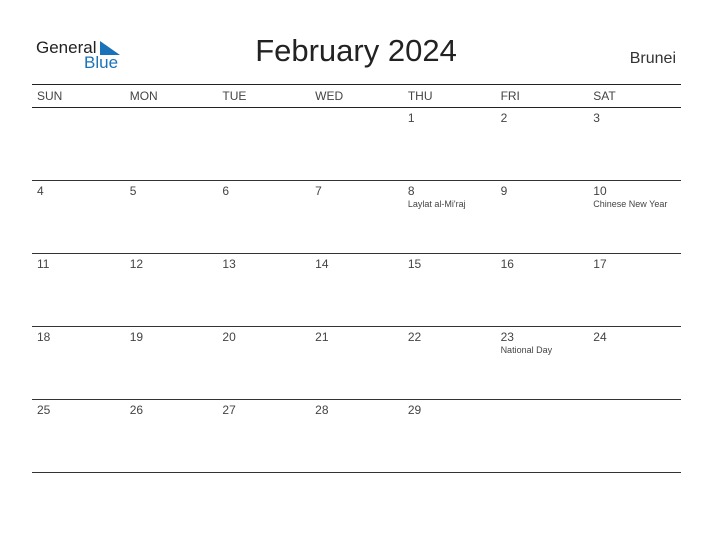 The width and height of the screenshot is (712, 550). I want to click on week-row: 25 26 27 28 29, so click(356, 436).